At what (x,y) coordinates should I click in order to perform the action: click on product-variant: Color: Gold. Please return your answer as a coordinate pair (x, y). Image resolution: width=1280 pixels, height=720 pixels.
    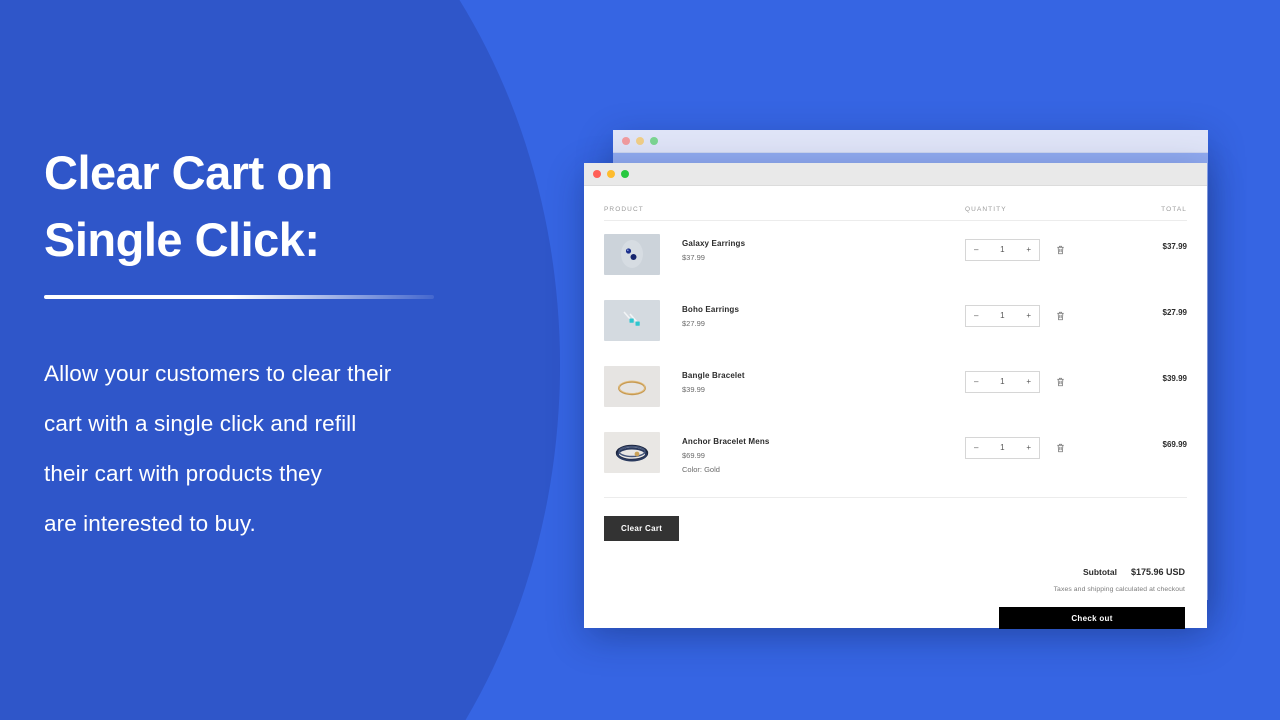
    Looking at the image, I should click on (701, 469).